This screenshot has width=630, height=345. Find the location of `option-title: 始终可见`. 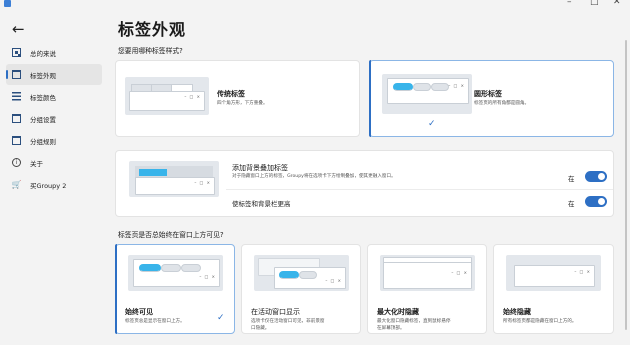

option-title: 始终可见 is located at coordinates (139, 312).